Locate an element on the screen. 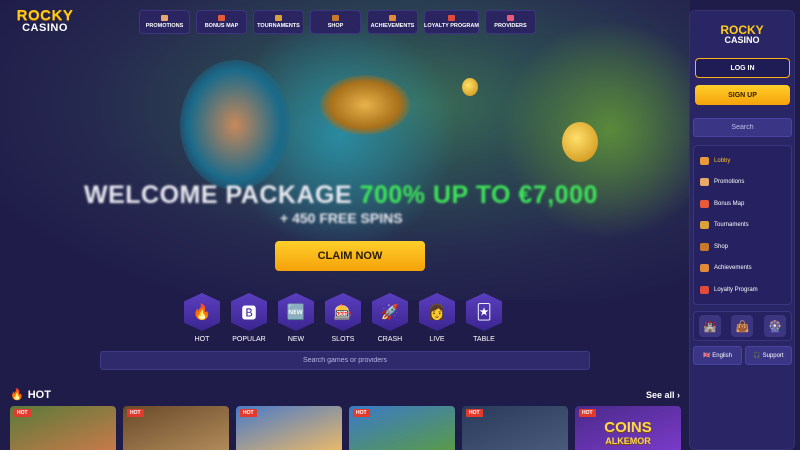 The image size is (800, 450). hot-section-header: 🔥 HOT is located at coordinates (30, 395).